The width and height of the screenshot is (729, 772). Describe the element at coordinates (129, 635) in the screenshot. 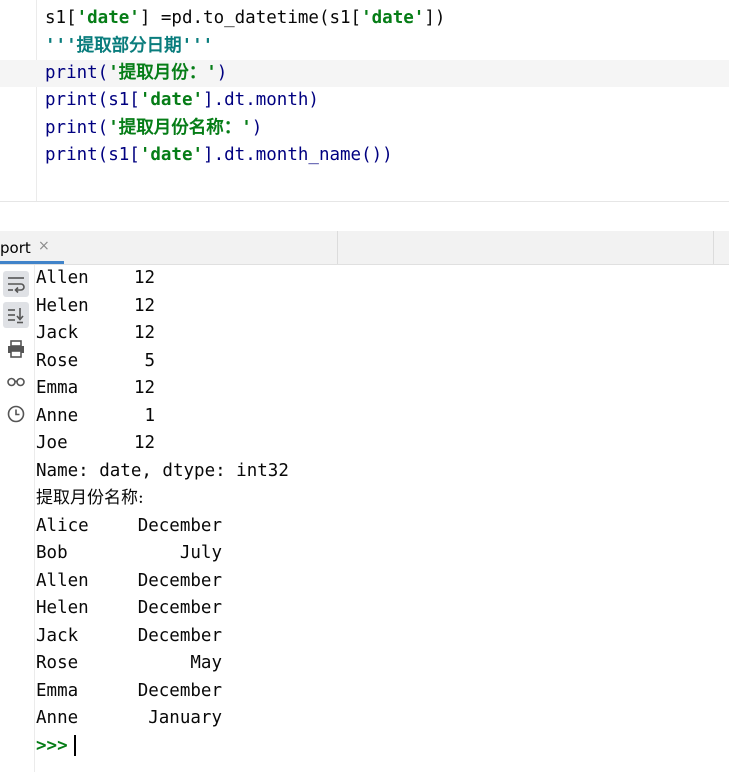

I see `output-row: Jack December` at that location.